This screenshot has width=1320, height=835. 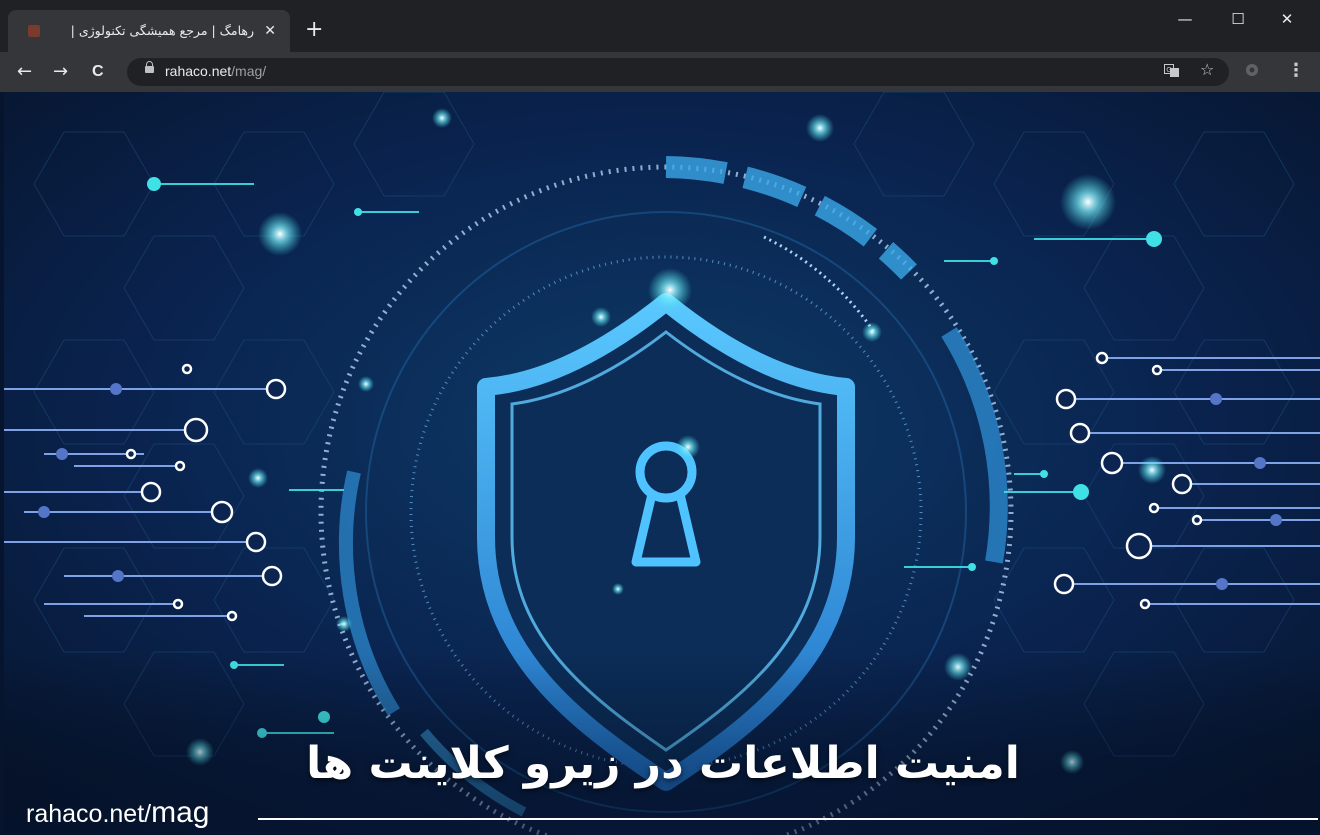 What do you see at coordinates (198, 71) in the screenshot?
I see `url-domain: rahaco.net` at bounding box center [198, 71].